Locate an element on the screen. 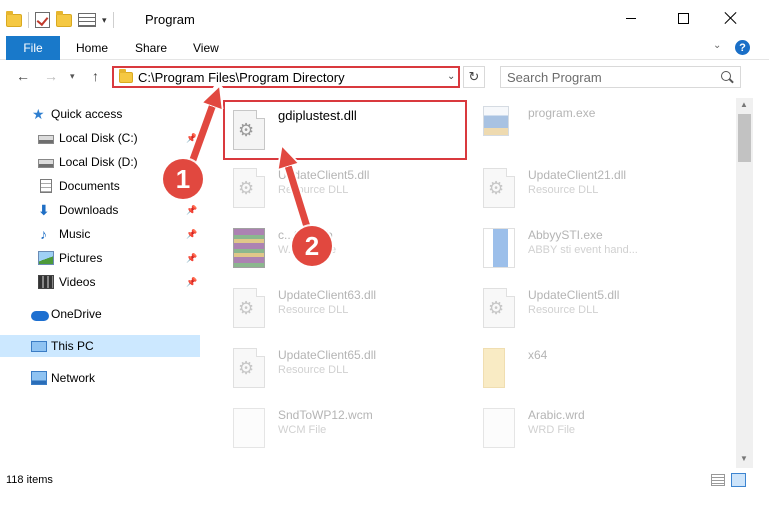 The image size is (769, 510). drive-icon is located at coordinates (46, 139).